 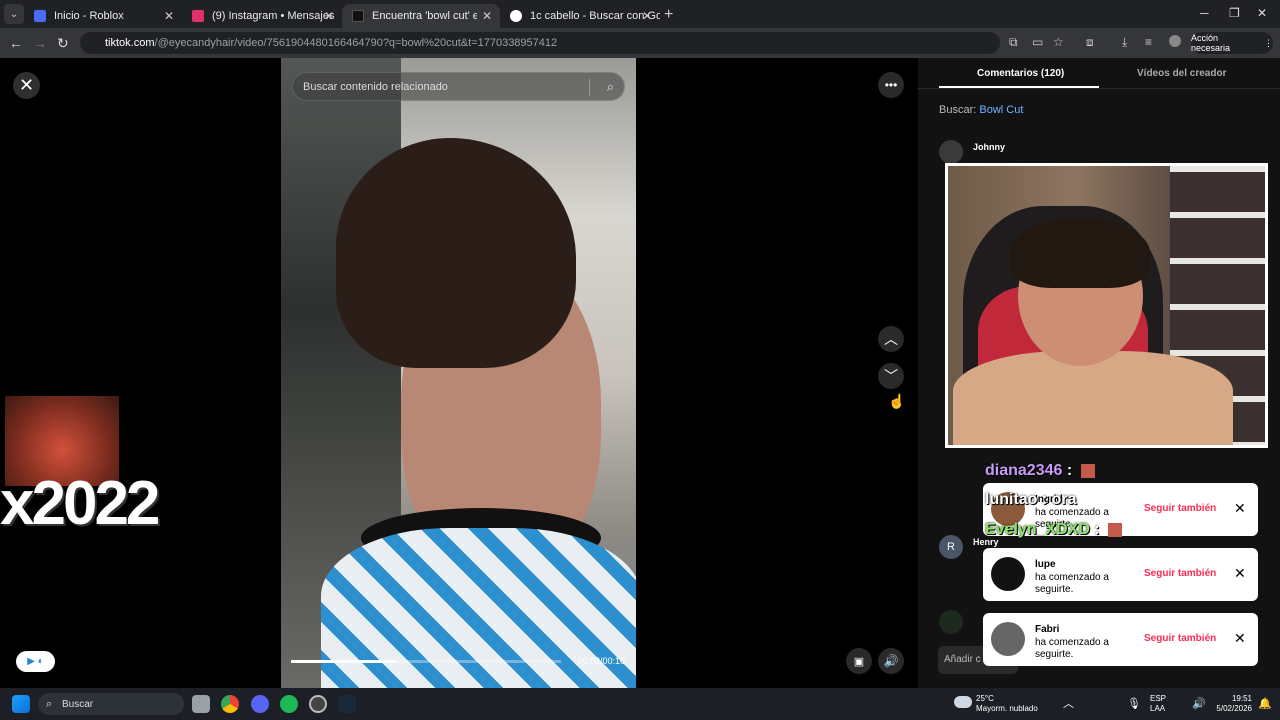 What do you see at coordinates (963, 702) in the screenshot?
I see `weather-icon` at bounding box center [963, 702].